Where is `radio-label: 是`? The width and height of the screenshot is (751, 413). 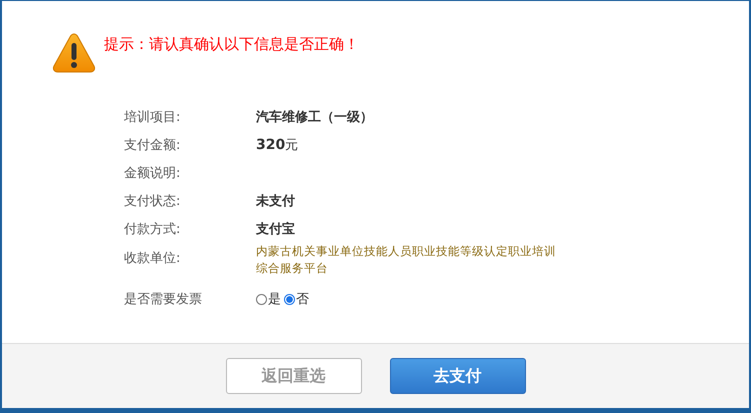 radio-label: 是 is located at coordinates (274, 299).